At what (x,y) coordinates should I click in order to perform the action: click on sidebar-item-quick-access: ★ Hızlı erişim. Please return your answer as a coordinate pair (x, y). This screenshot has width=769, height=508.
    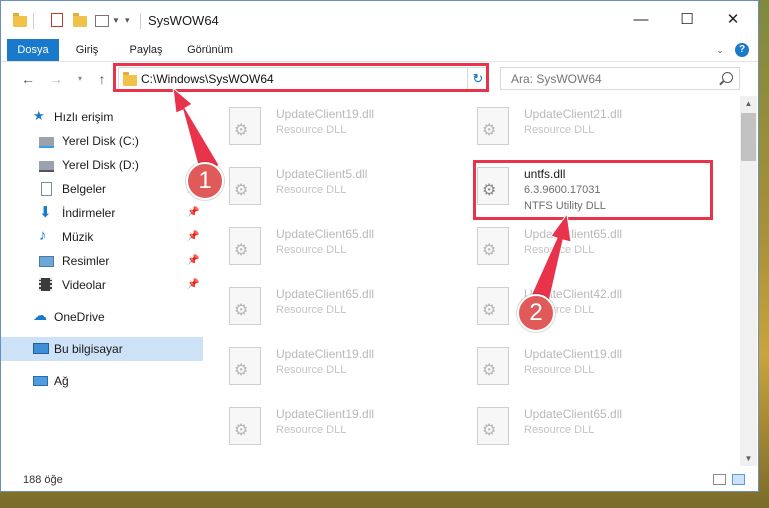
    Looking at the image, I should click on (102, 117).